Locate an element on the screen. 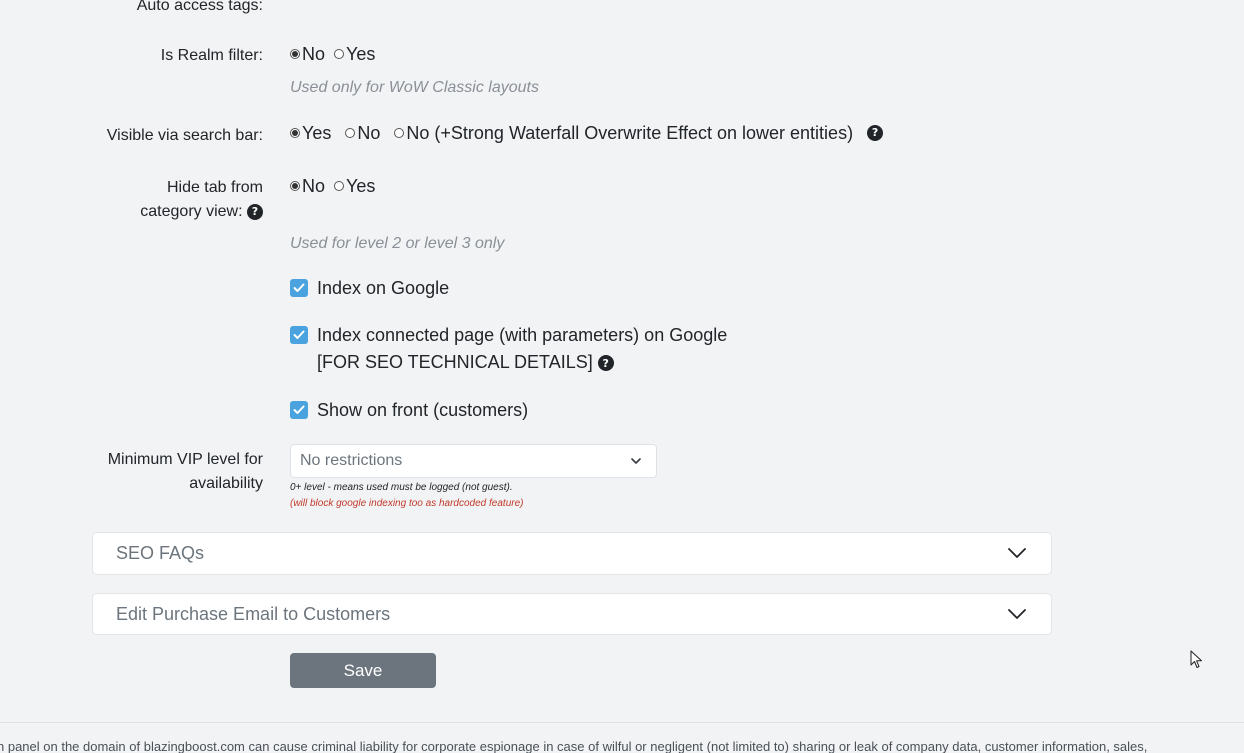 Image resolution: width=1244 pixels, height=753 pixels. index-connected-checkbox is located at coordinates (299, 335).